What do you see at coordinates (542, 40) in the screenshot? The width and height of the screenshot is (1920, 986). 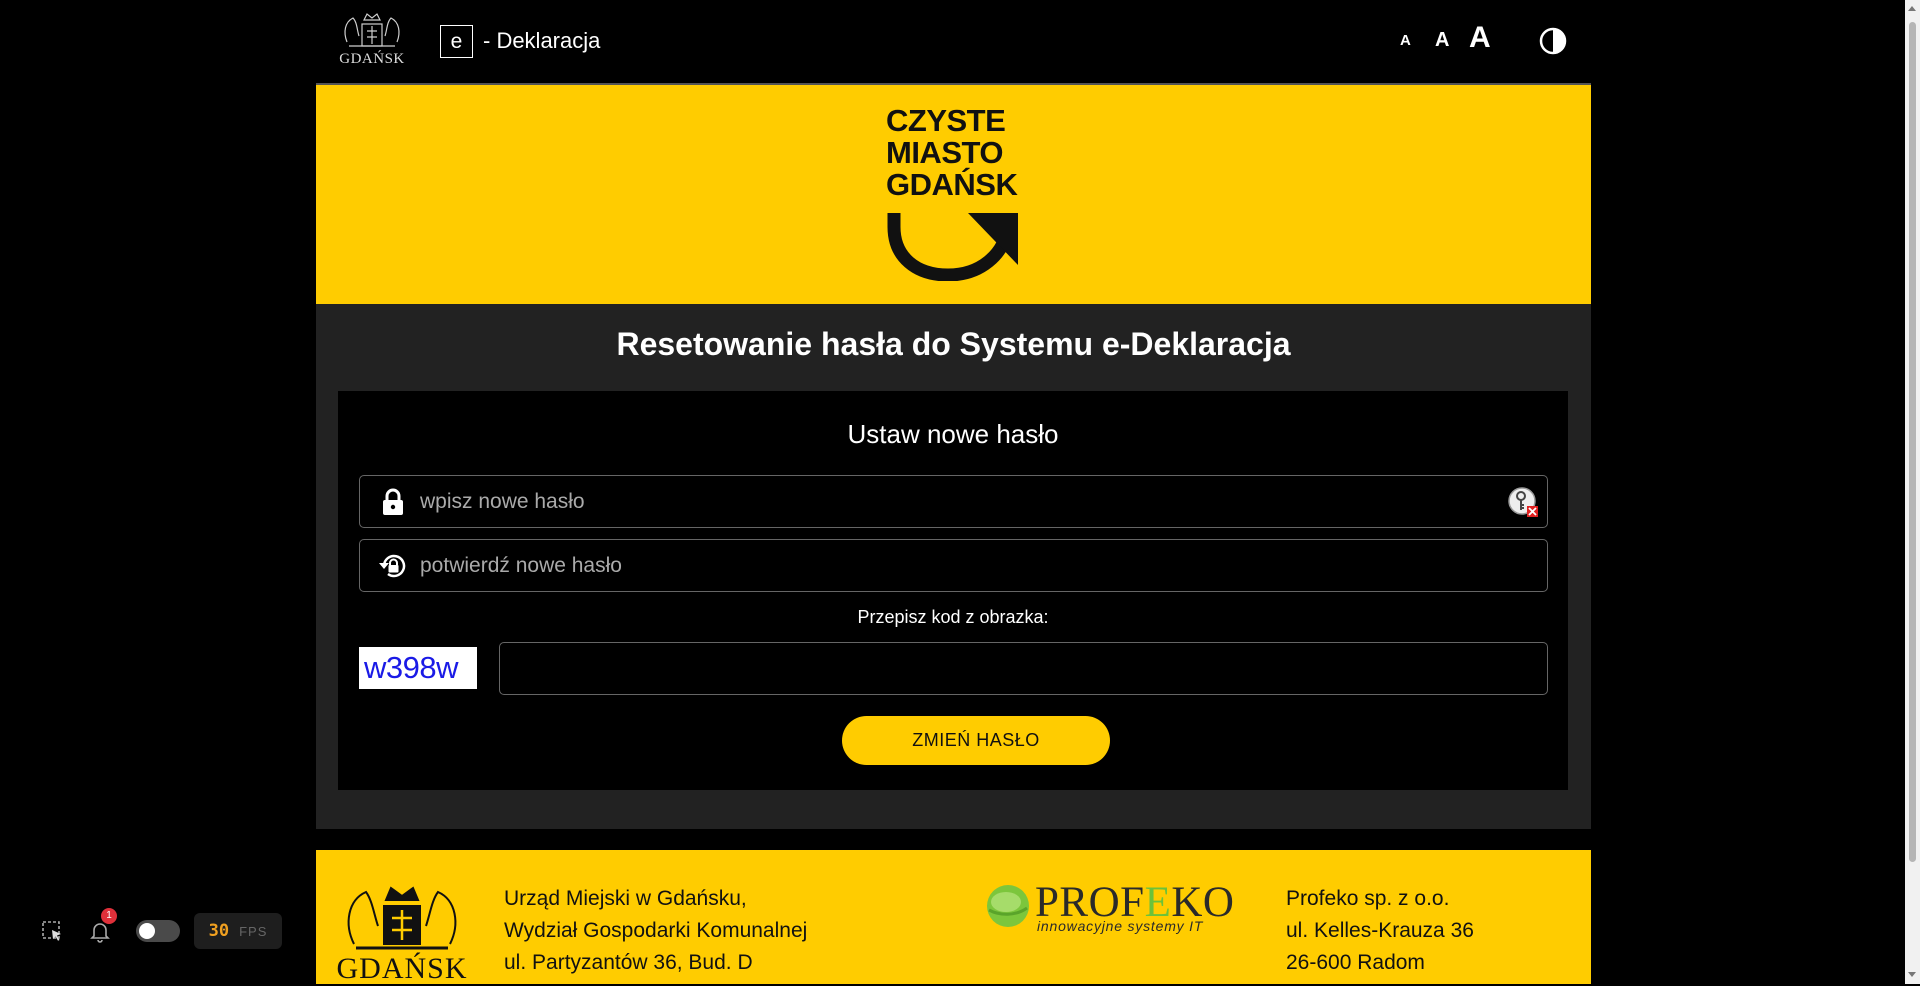 I see `app-title-text: - Deklaracja` at bounding box center [542, 40].